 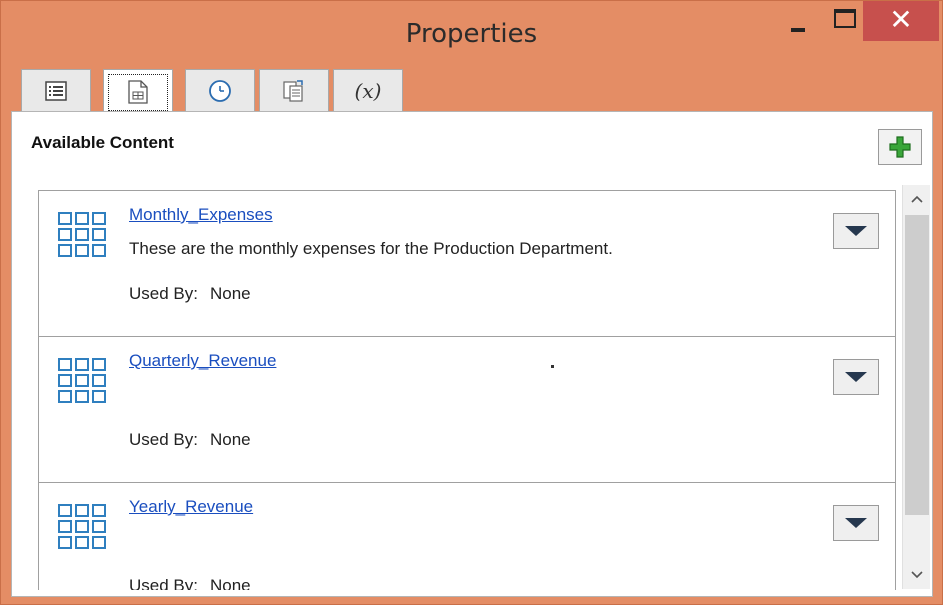 I want to click on maximize-button, so click(x=843, y=21).